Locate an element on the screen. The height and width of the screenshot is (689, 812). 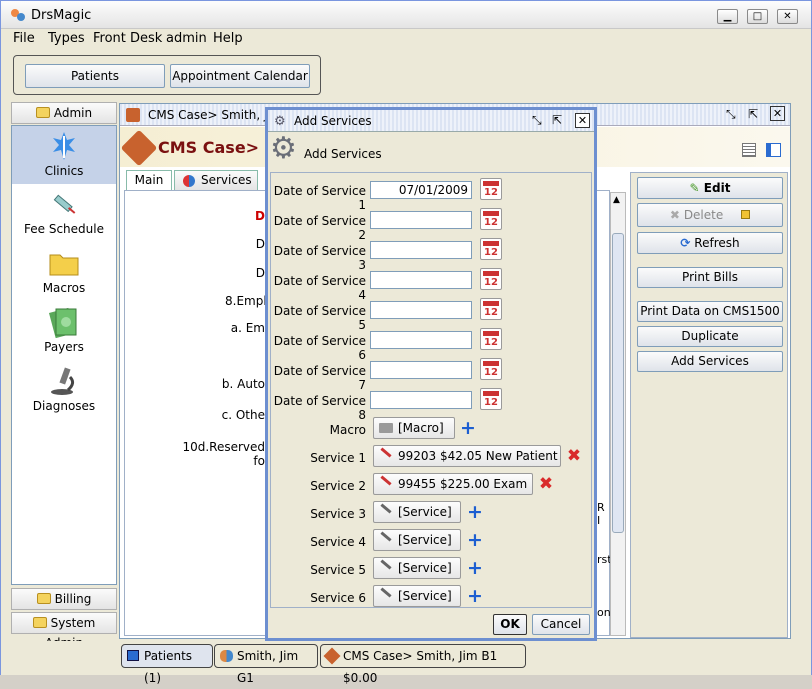
menu-admin: admin is located at coordinates (186, 38).